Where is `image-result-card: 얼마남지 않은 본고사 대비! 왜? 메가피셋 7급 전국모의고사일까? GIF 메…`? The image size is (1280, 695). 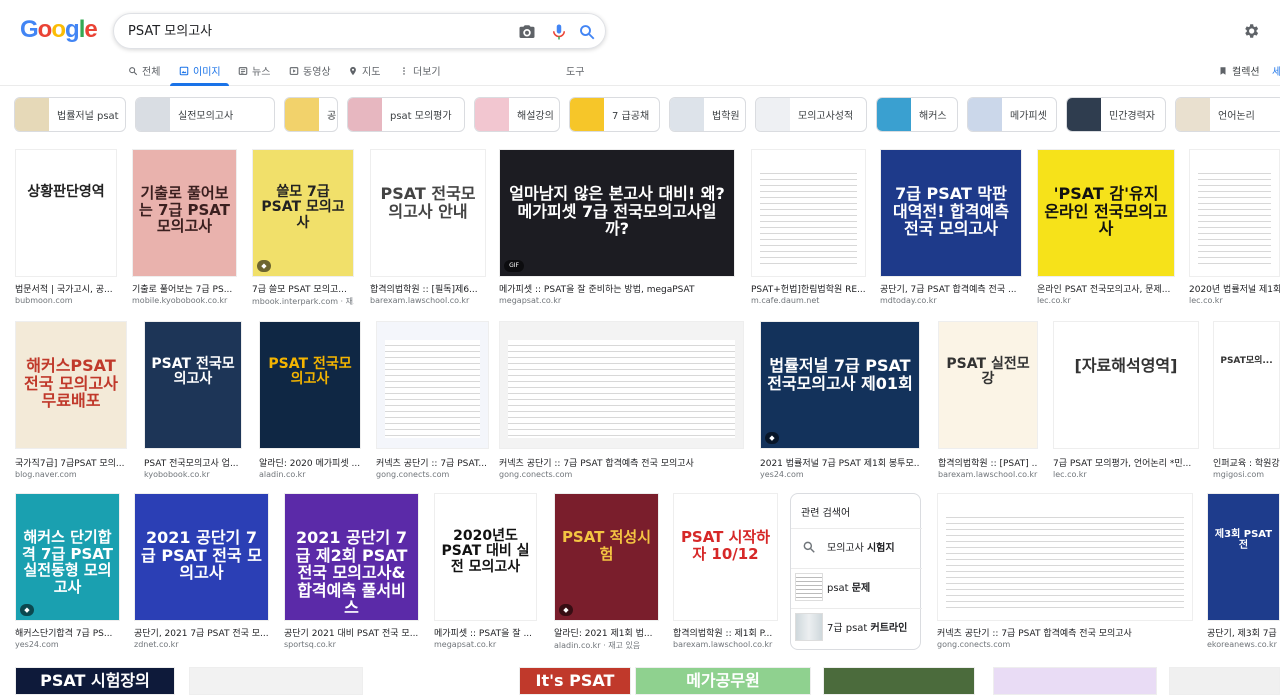 image-result-card: 얼마남지 않은 본고사 대비! 왜? 메가피셋 7급 전국모의고사일까? GIF 메… is located at coordinates (617, 228).